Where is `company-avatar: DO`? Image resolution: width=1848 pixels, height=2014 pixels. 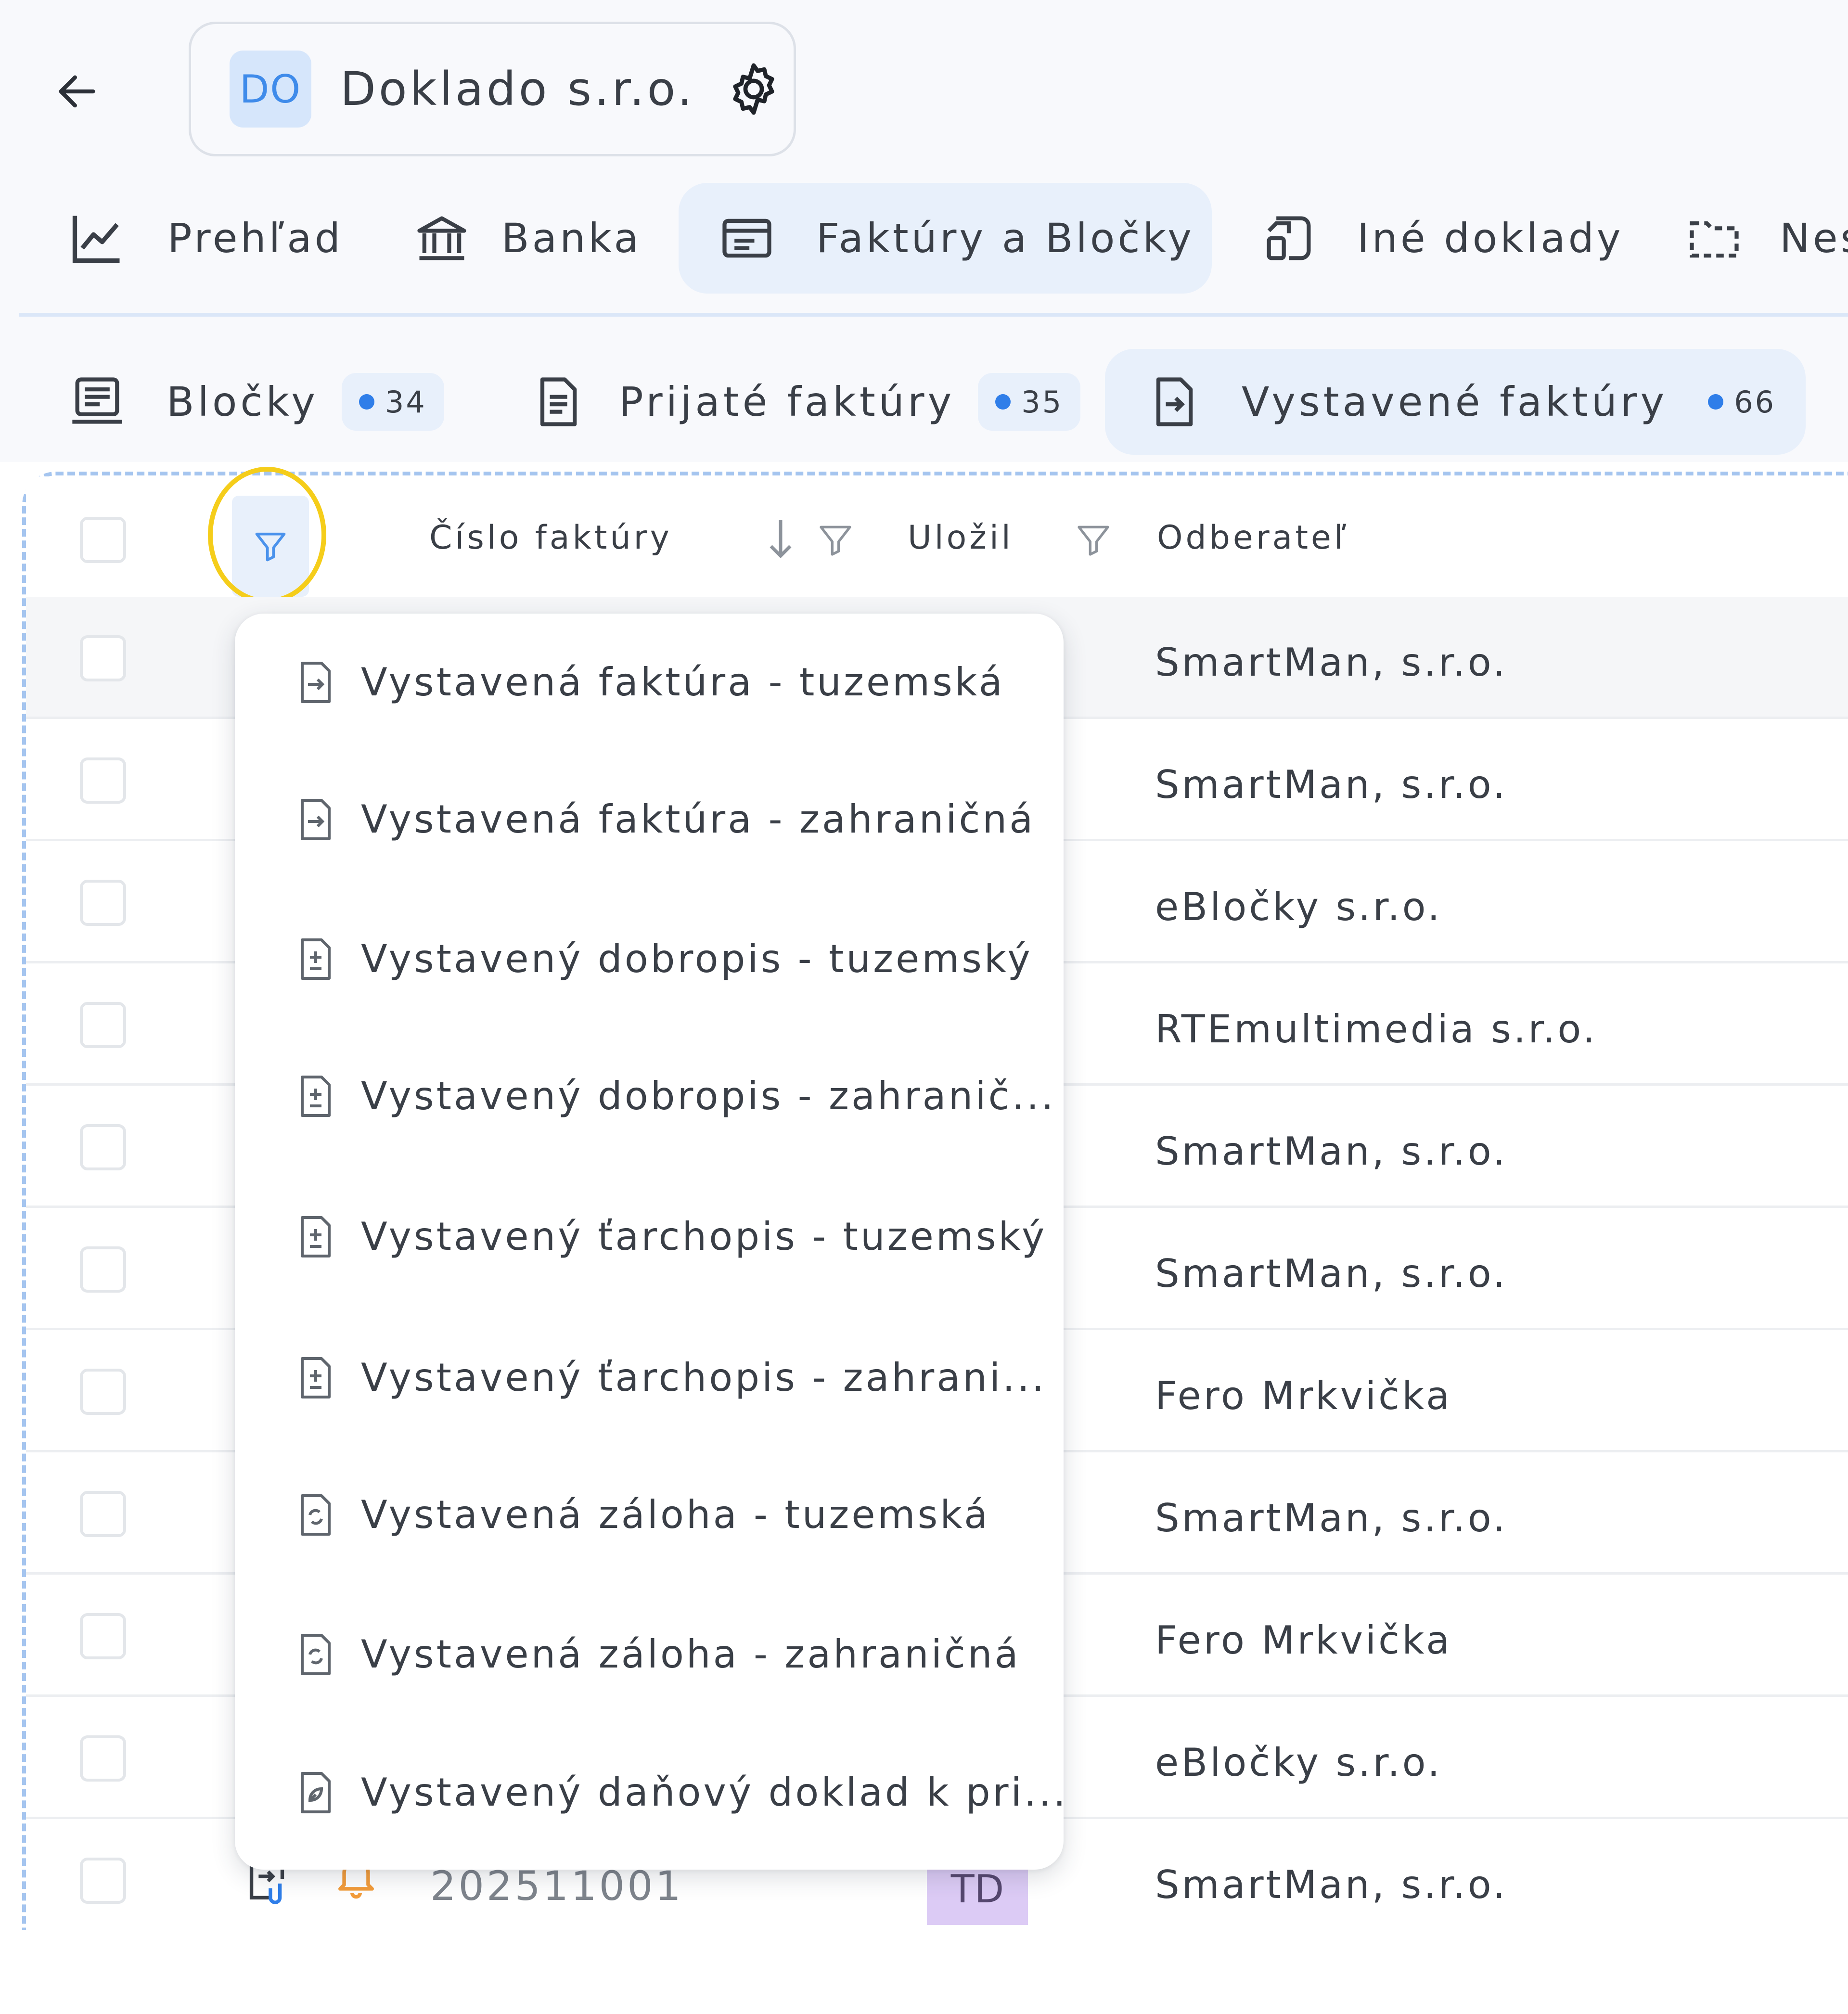
company-avatar: DO is located at coordinates (270, 89).